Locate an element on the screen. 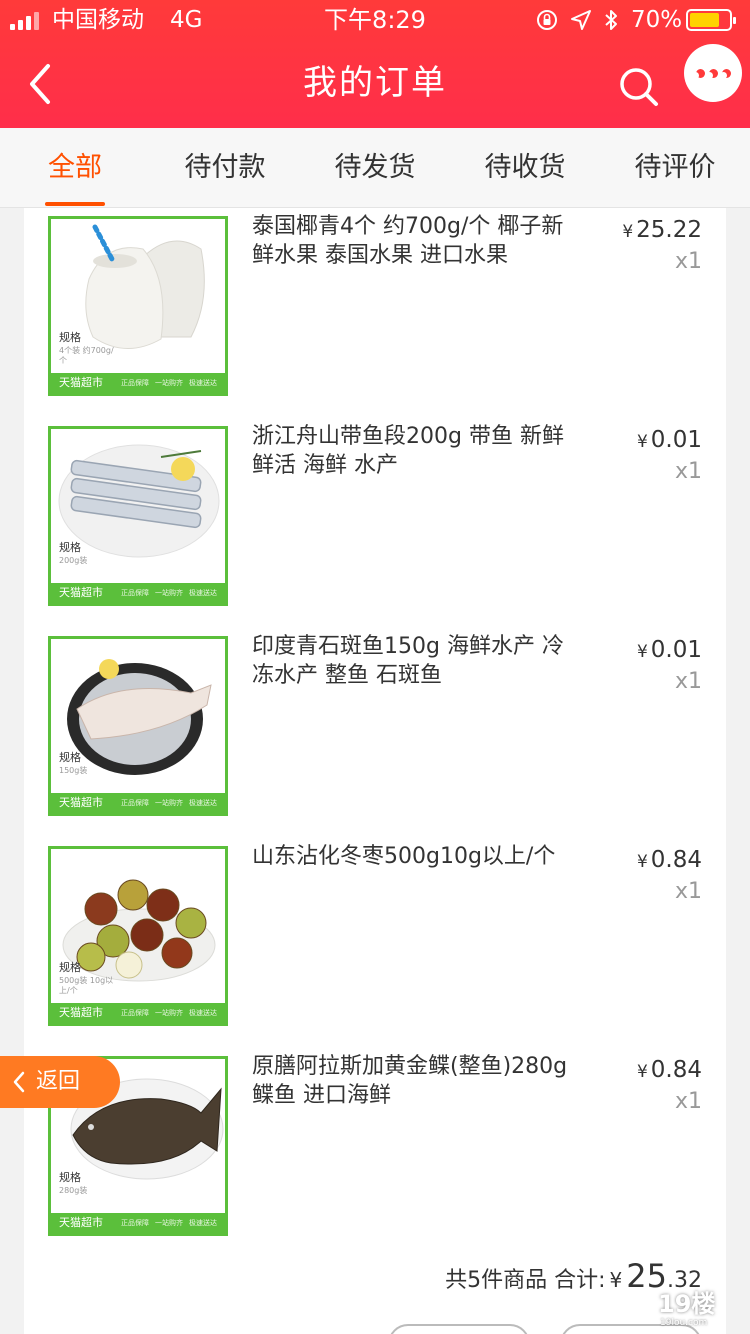 This screenshot has width=750, height=1334. product-thumbnail: 规格 200g装 天猫超市 正品保障 一站购齐 极速送达 is located at coordinates (138, 516).